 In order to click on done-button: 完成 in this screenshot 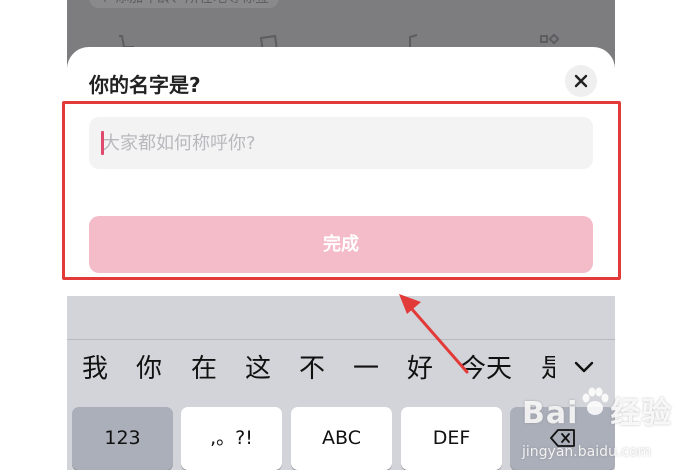, I will do `click(341, 244)`.